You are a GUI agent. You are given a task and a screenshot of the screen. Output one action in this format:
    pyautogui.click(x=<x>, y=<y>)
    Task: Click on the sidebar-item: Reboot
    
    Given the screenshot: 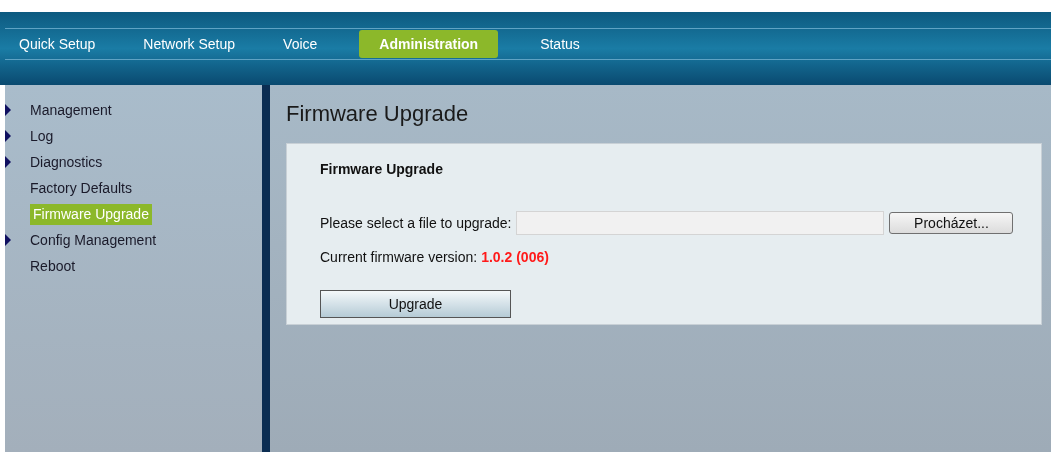 What is the action you would take?
    pyautogui.click(x=53, y=266)
    